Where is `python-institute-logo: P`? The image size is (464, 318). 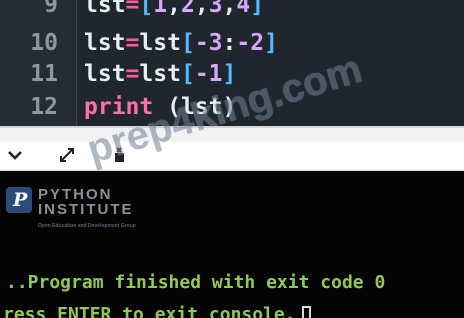
python-institute-logo: P is located at coordinates (19, 200).